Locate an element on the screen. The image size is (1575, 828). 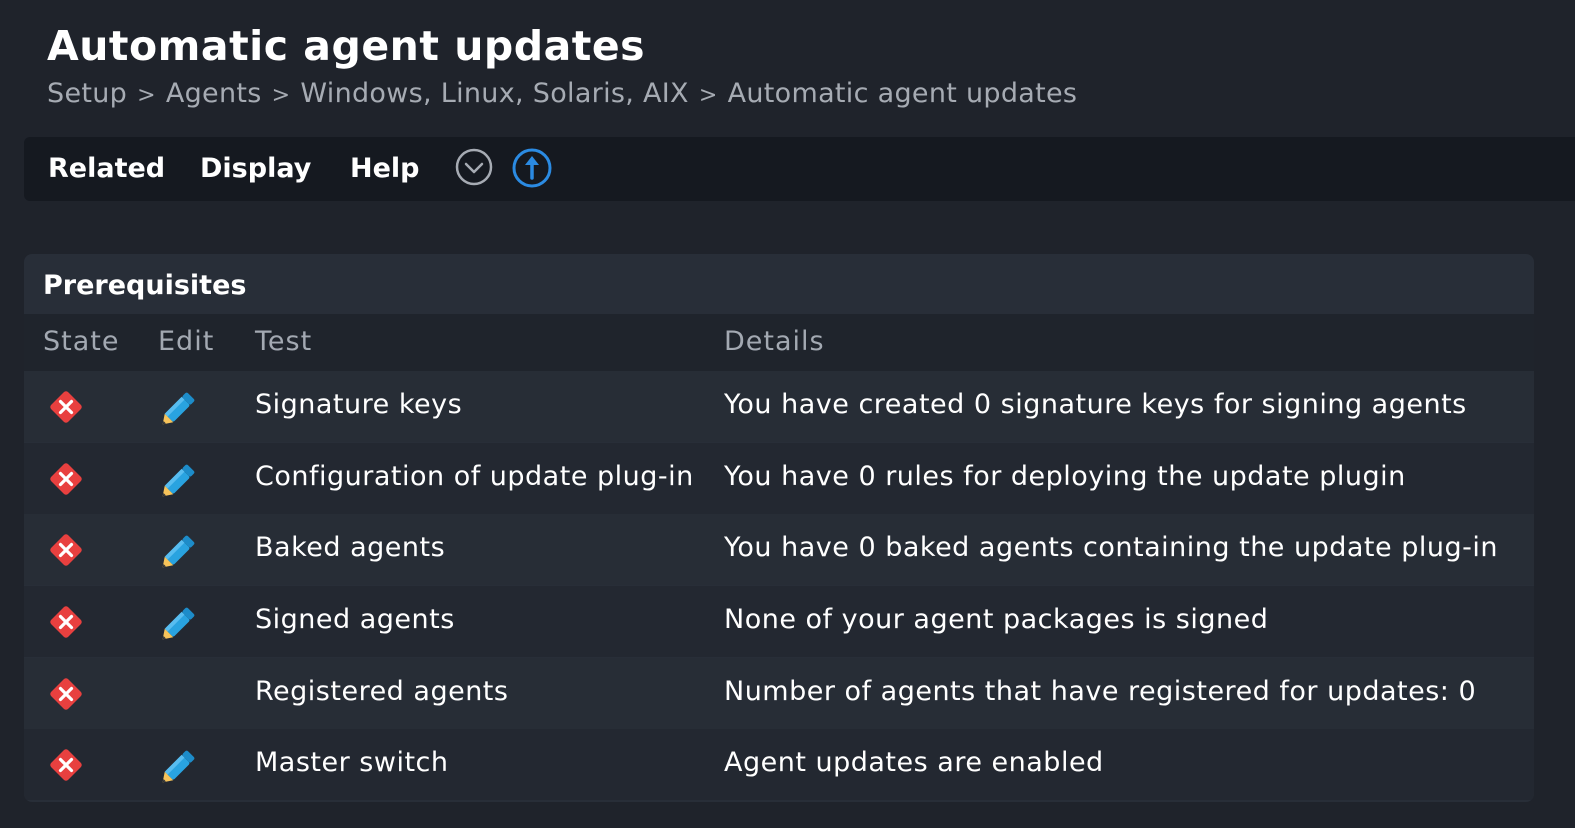
menu-display: Display is located at coordinates (255, 168).